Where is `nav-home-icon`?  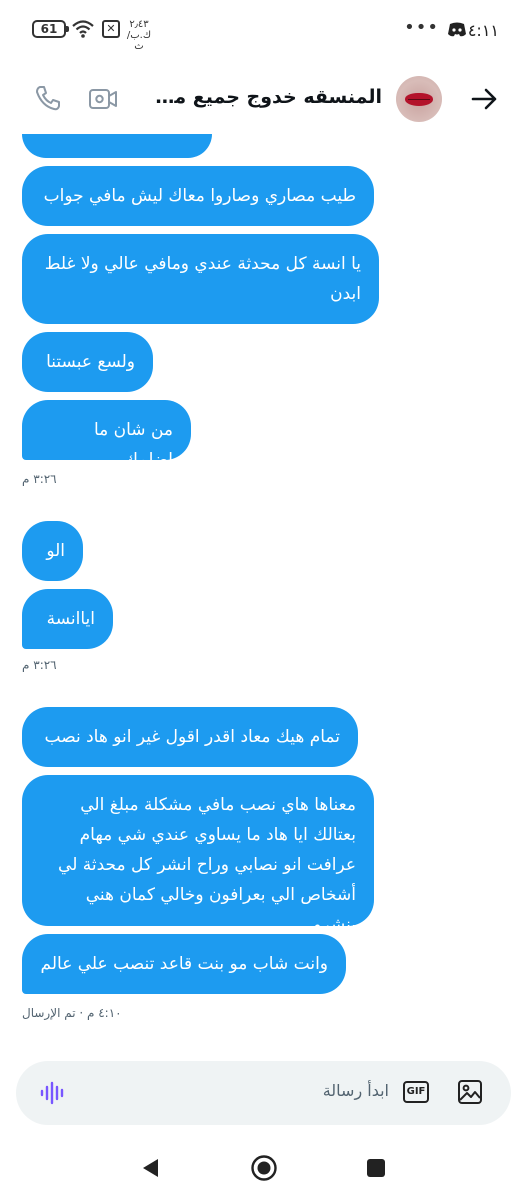 nav-home-icon is located at coordinates (264, 1168).